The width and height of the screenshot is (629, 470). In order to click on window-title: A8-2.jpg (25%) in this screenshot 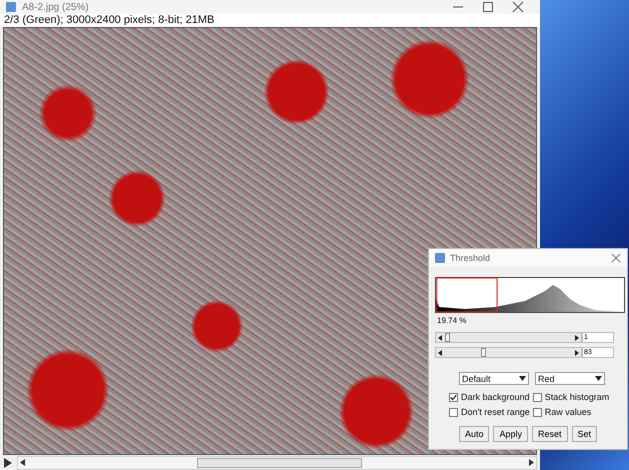, I will do `click(56, 7)`.